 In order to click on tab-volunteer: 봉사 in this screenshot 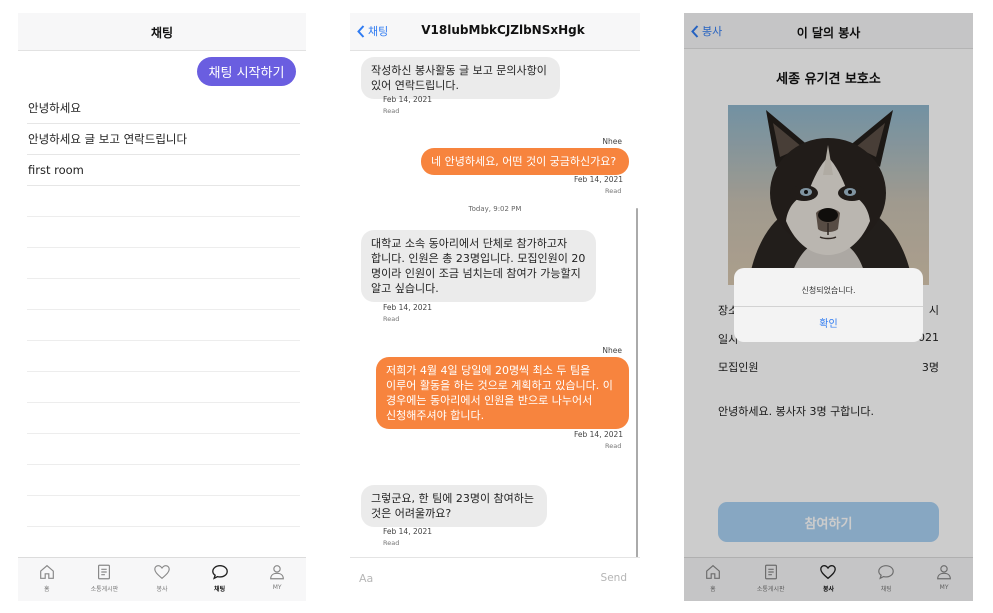, I will do `click(162, 579)`.